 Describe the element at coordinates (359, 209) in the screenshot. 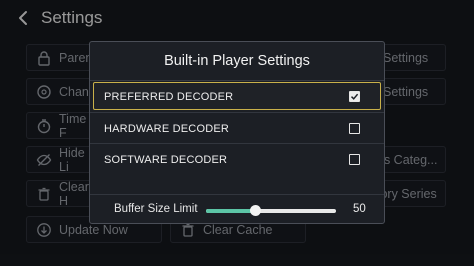

I see `buffer-size-value: 50` at that location.